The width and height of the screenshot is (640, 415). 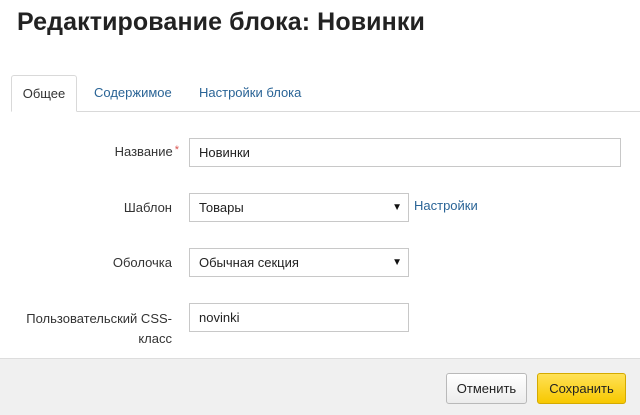 I want to click on dialog-title: Редактирование блока: Новинки, so click(x=221, y=22).